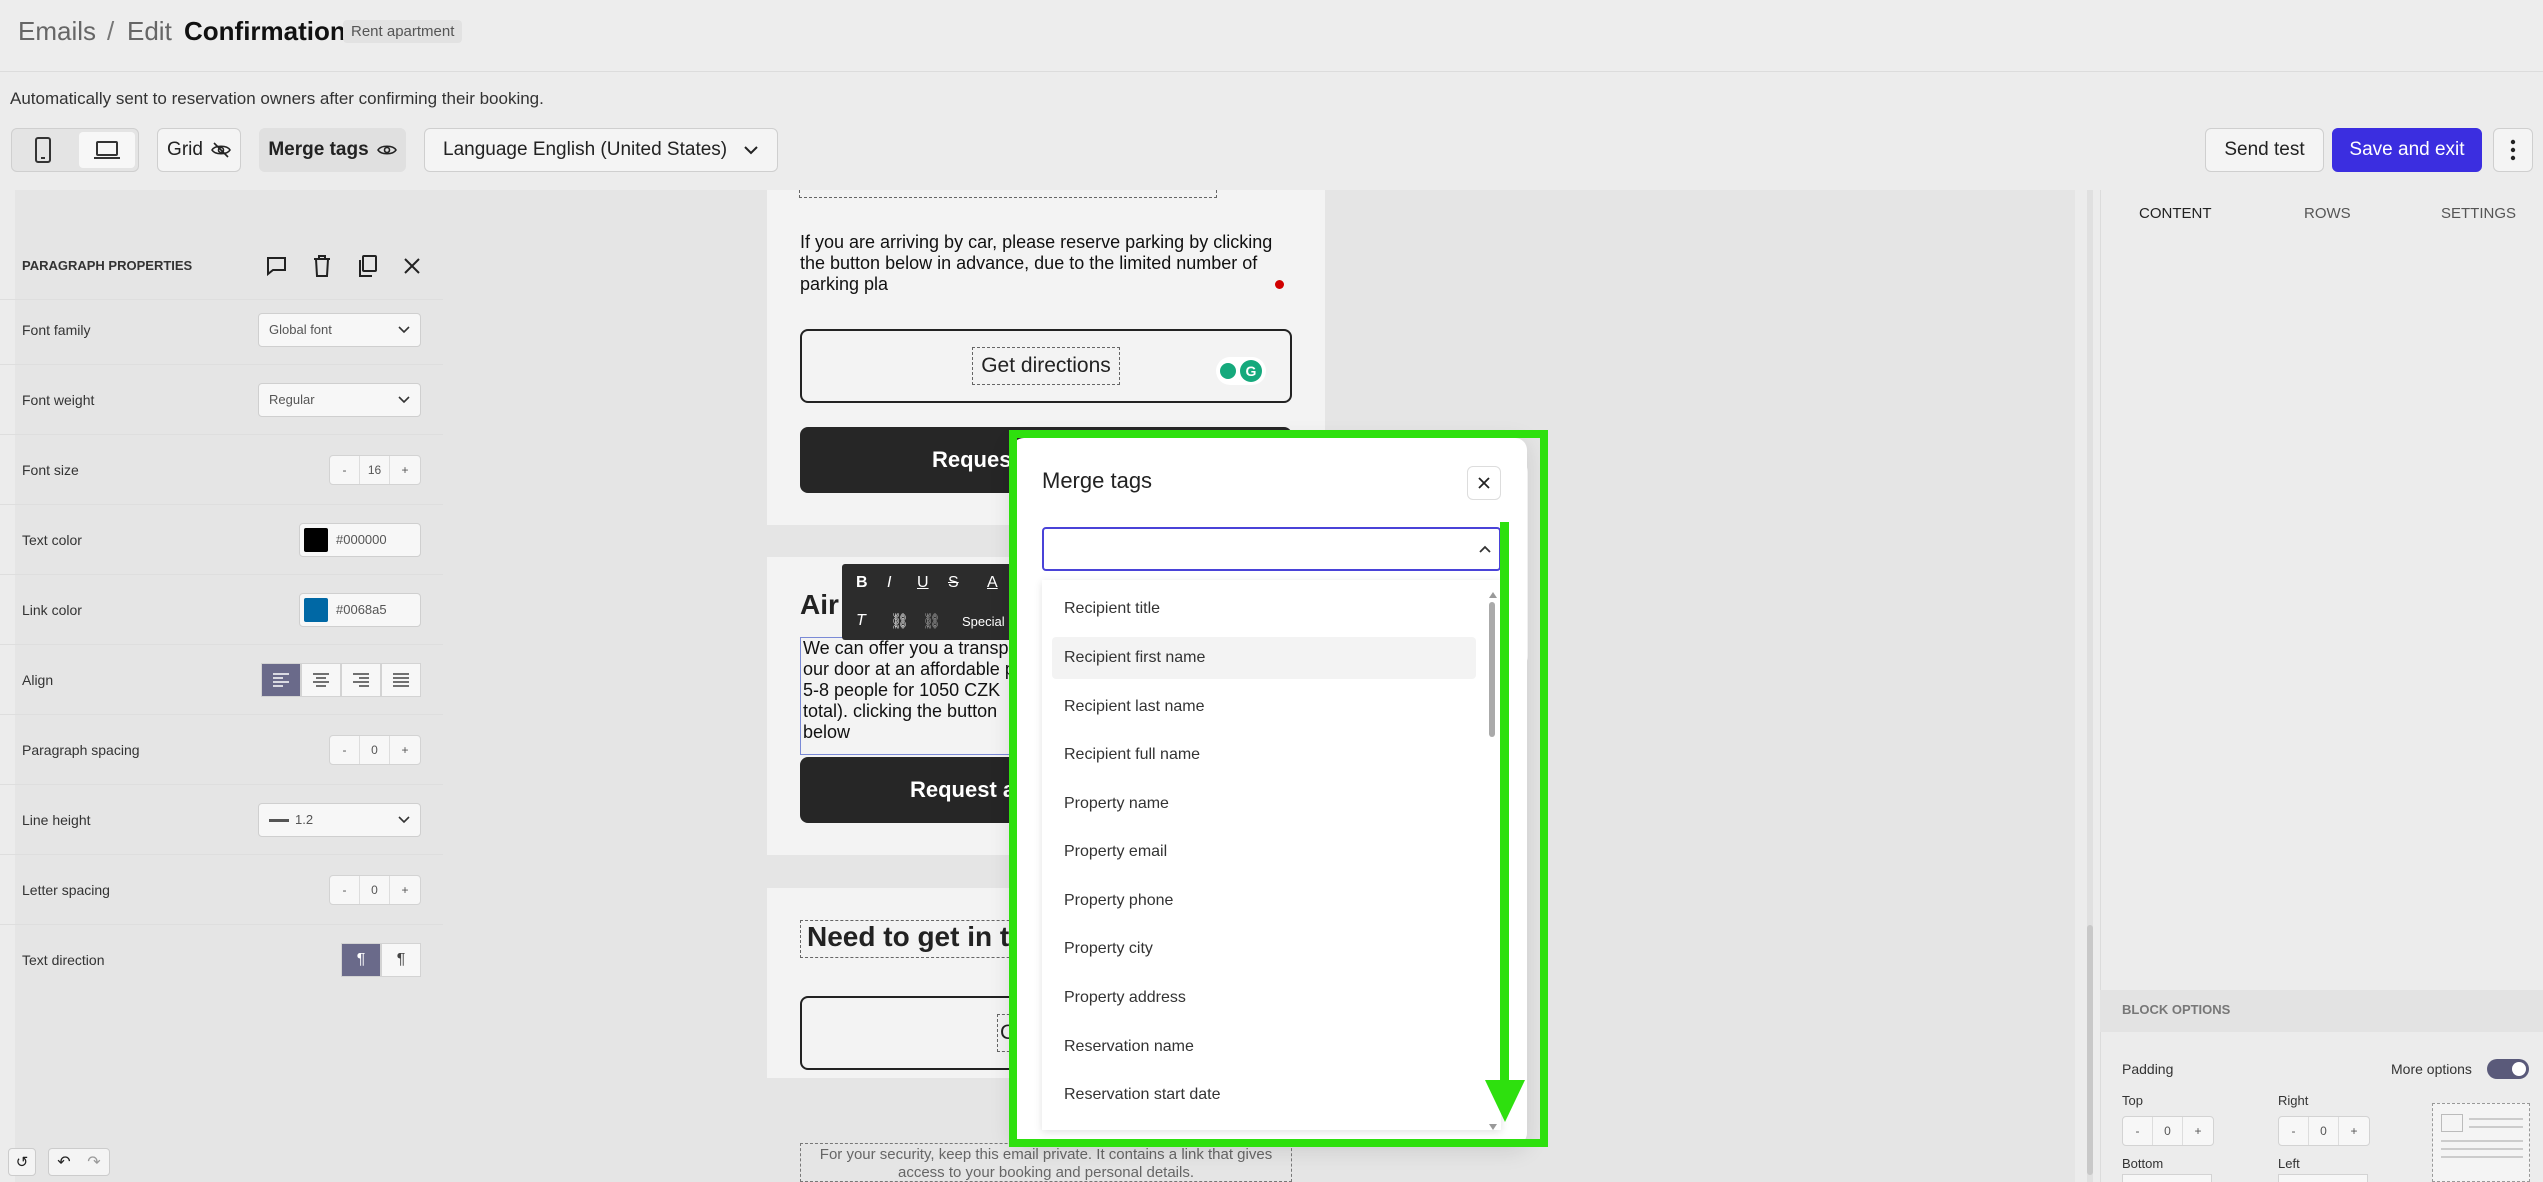 This screenshot has width=2543, height=1182. What do you see at coordinates (339, 329) in the screenshot?
I see `font-family-select: Global font` at bounding box center [339, 329].